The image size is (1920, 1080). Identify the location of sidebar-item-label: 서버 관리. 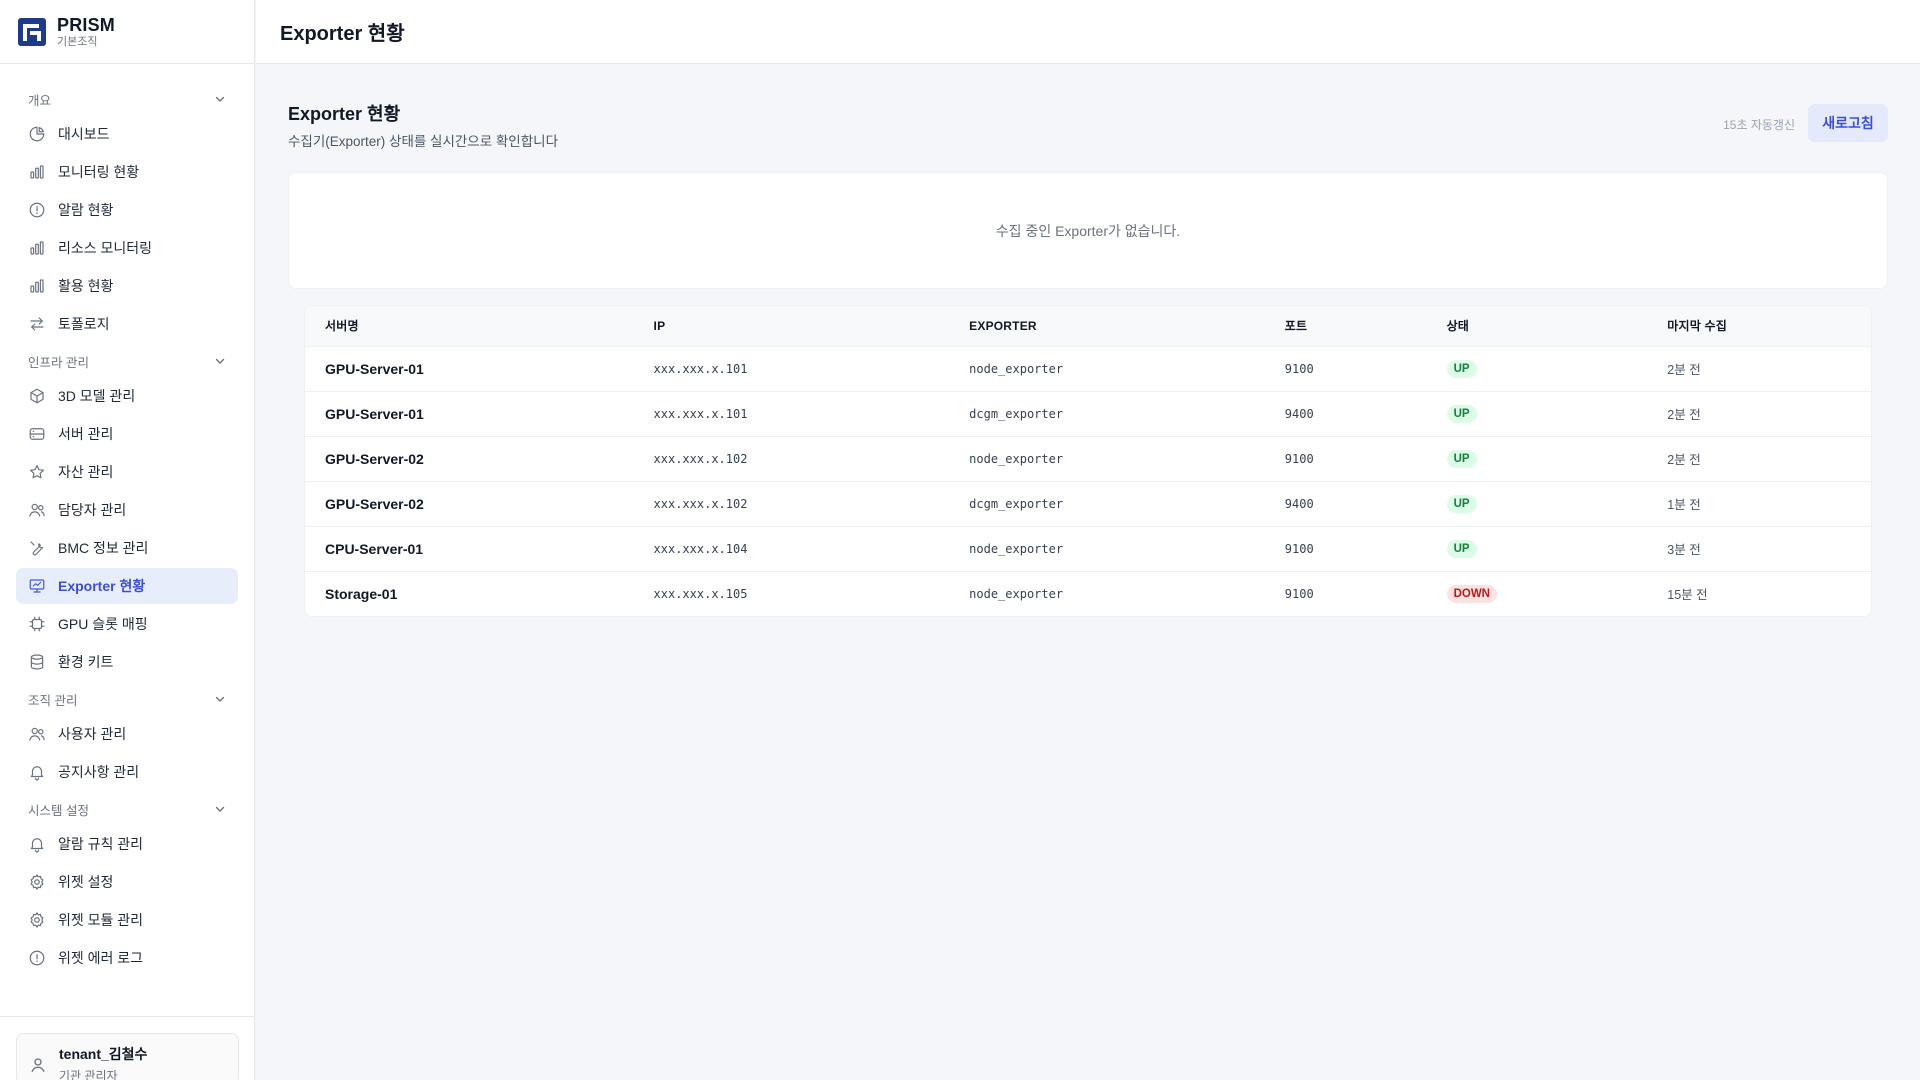
(86, 434).